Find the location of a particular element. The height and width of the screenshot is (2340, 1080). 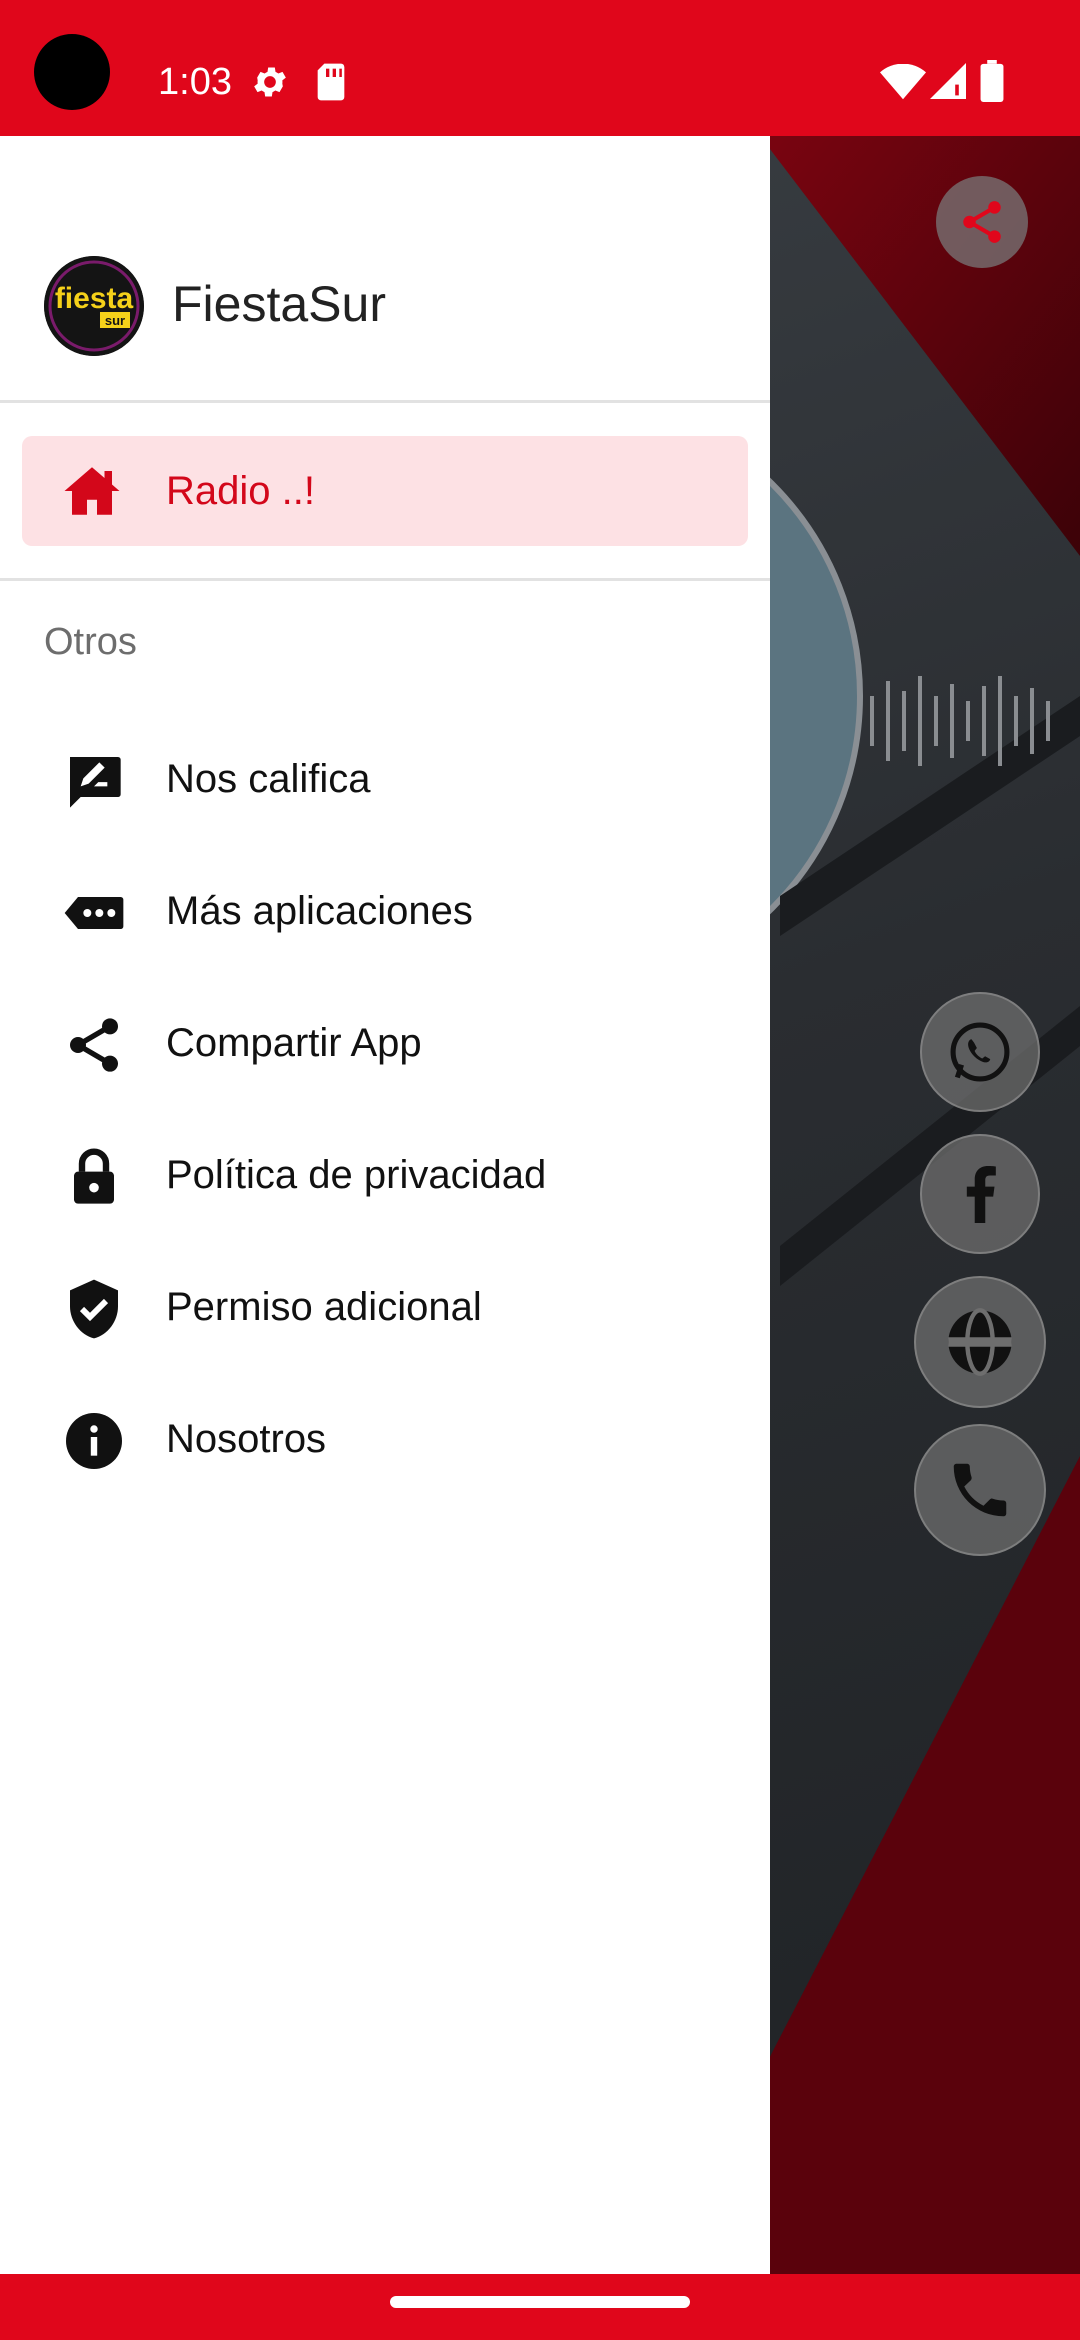

globe-icon is located at coordinates (980, 1342).